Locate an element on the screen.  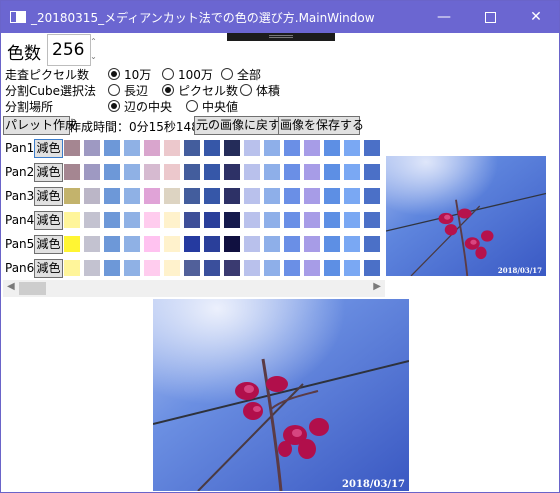
minimize-button: — is located at coordinates (444, 17).